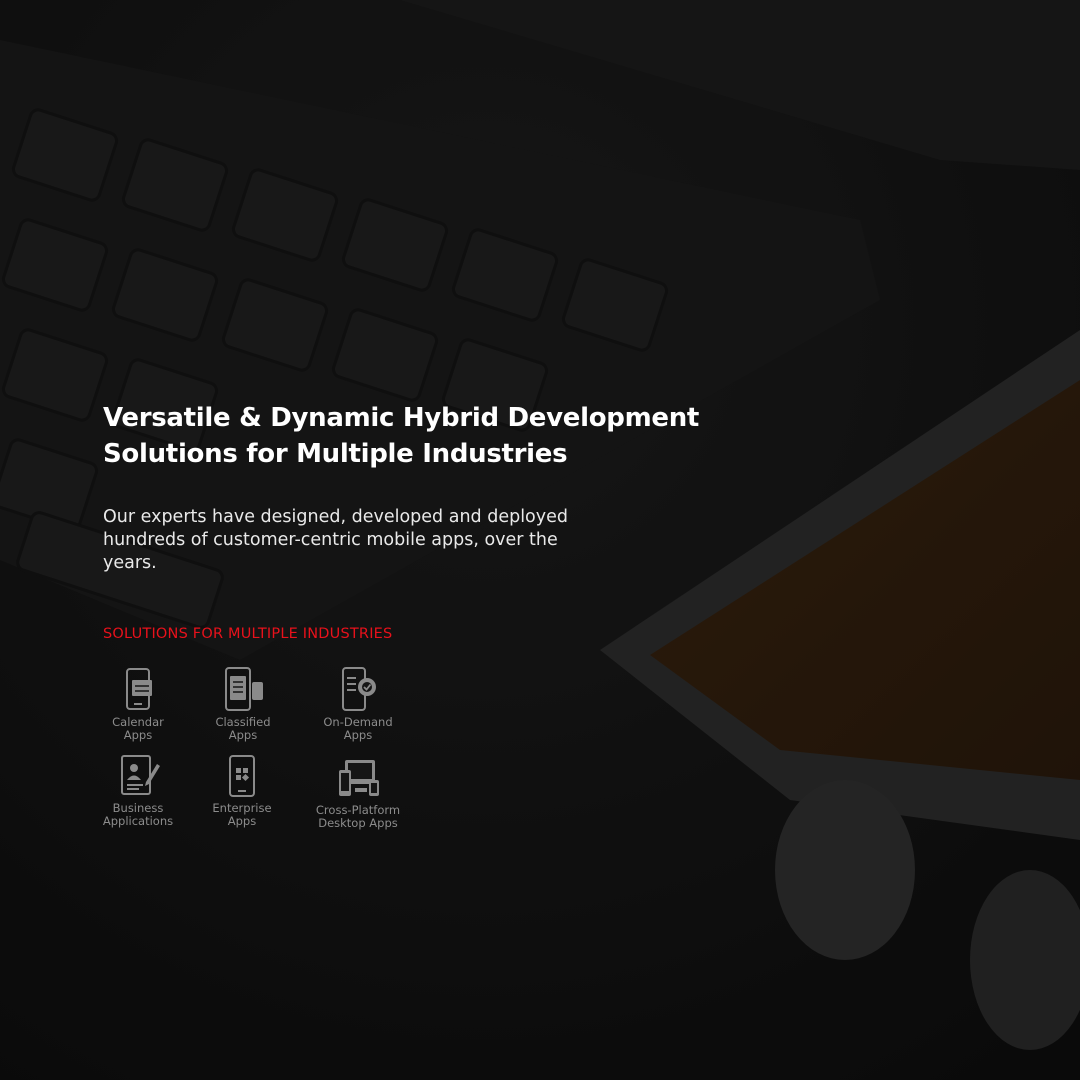 The image size is (1080, 1080). I want to click on calendar-phone-icon, so click(139, 689).